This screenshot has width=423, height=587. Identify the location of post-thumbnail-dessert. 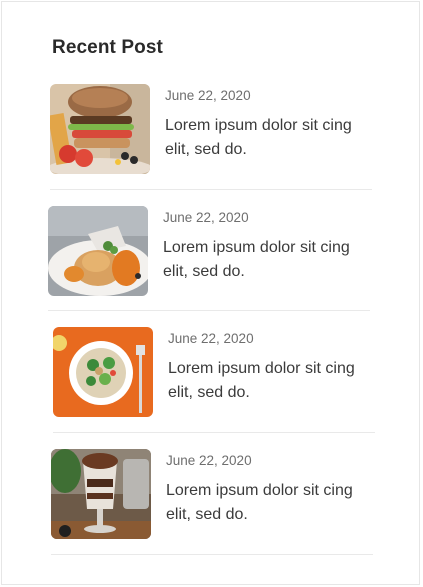
(101, 494).